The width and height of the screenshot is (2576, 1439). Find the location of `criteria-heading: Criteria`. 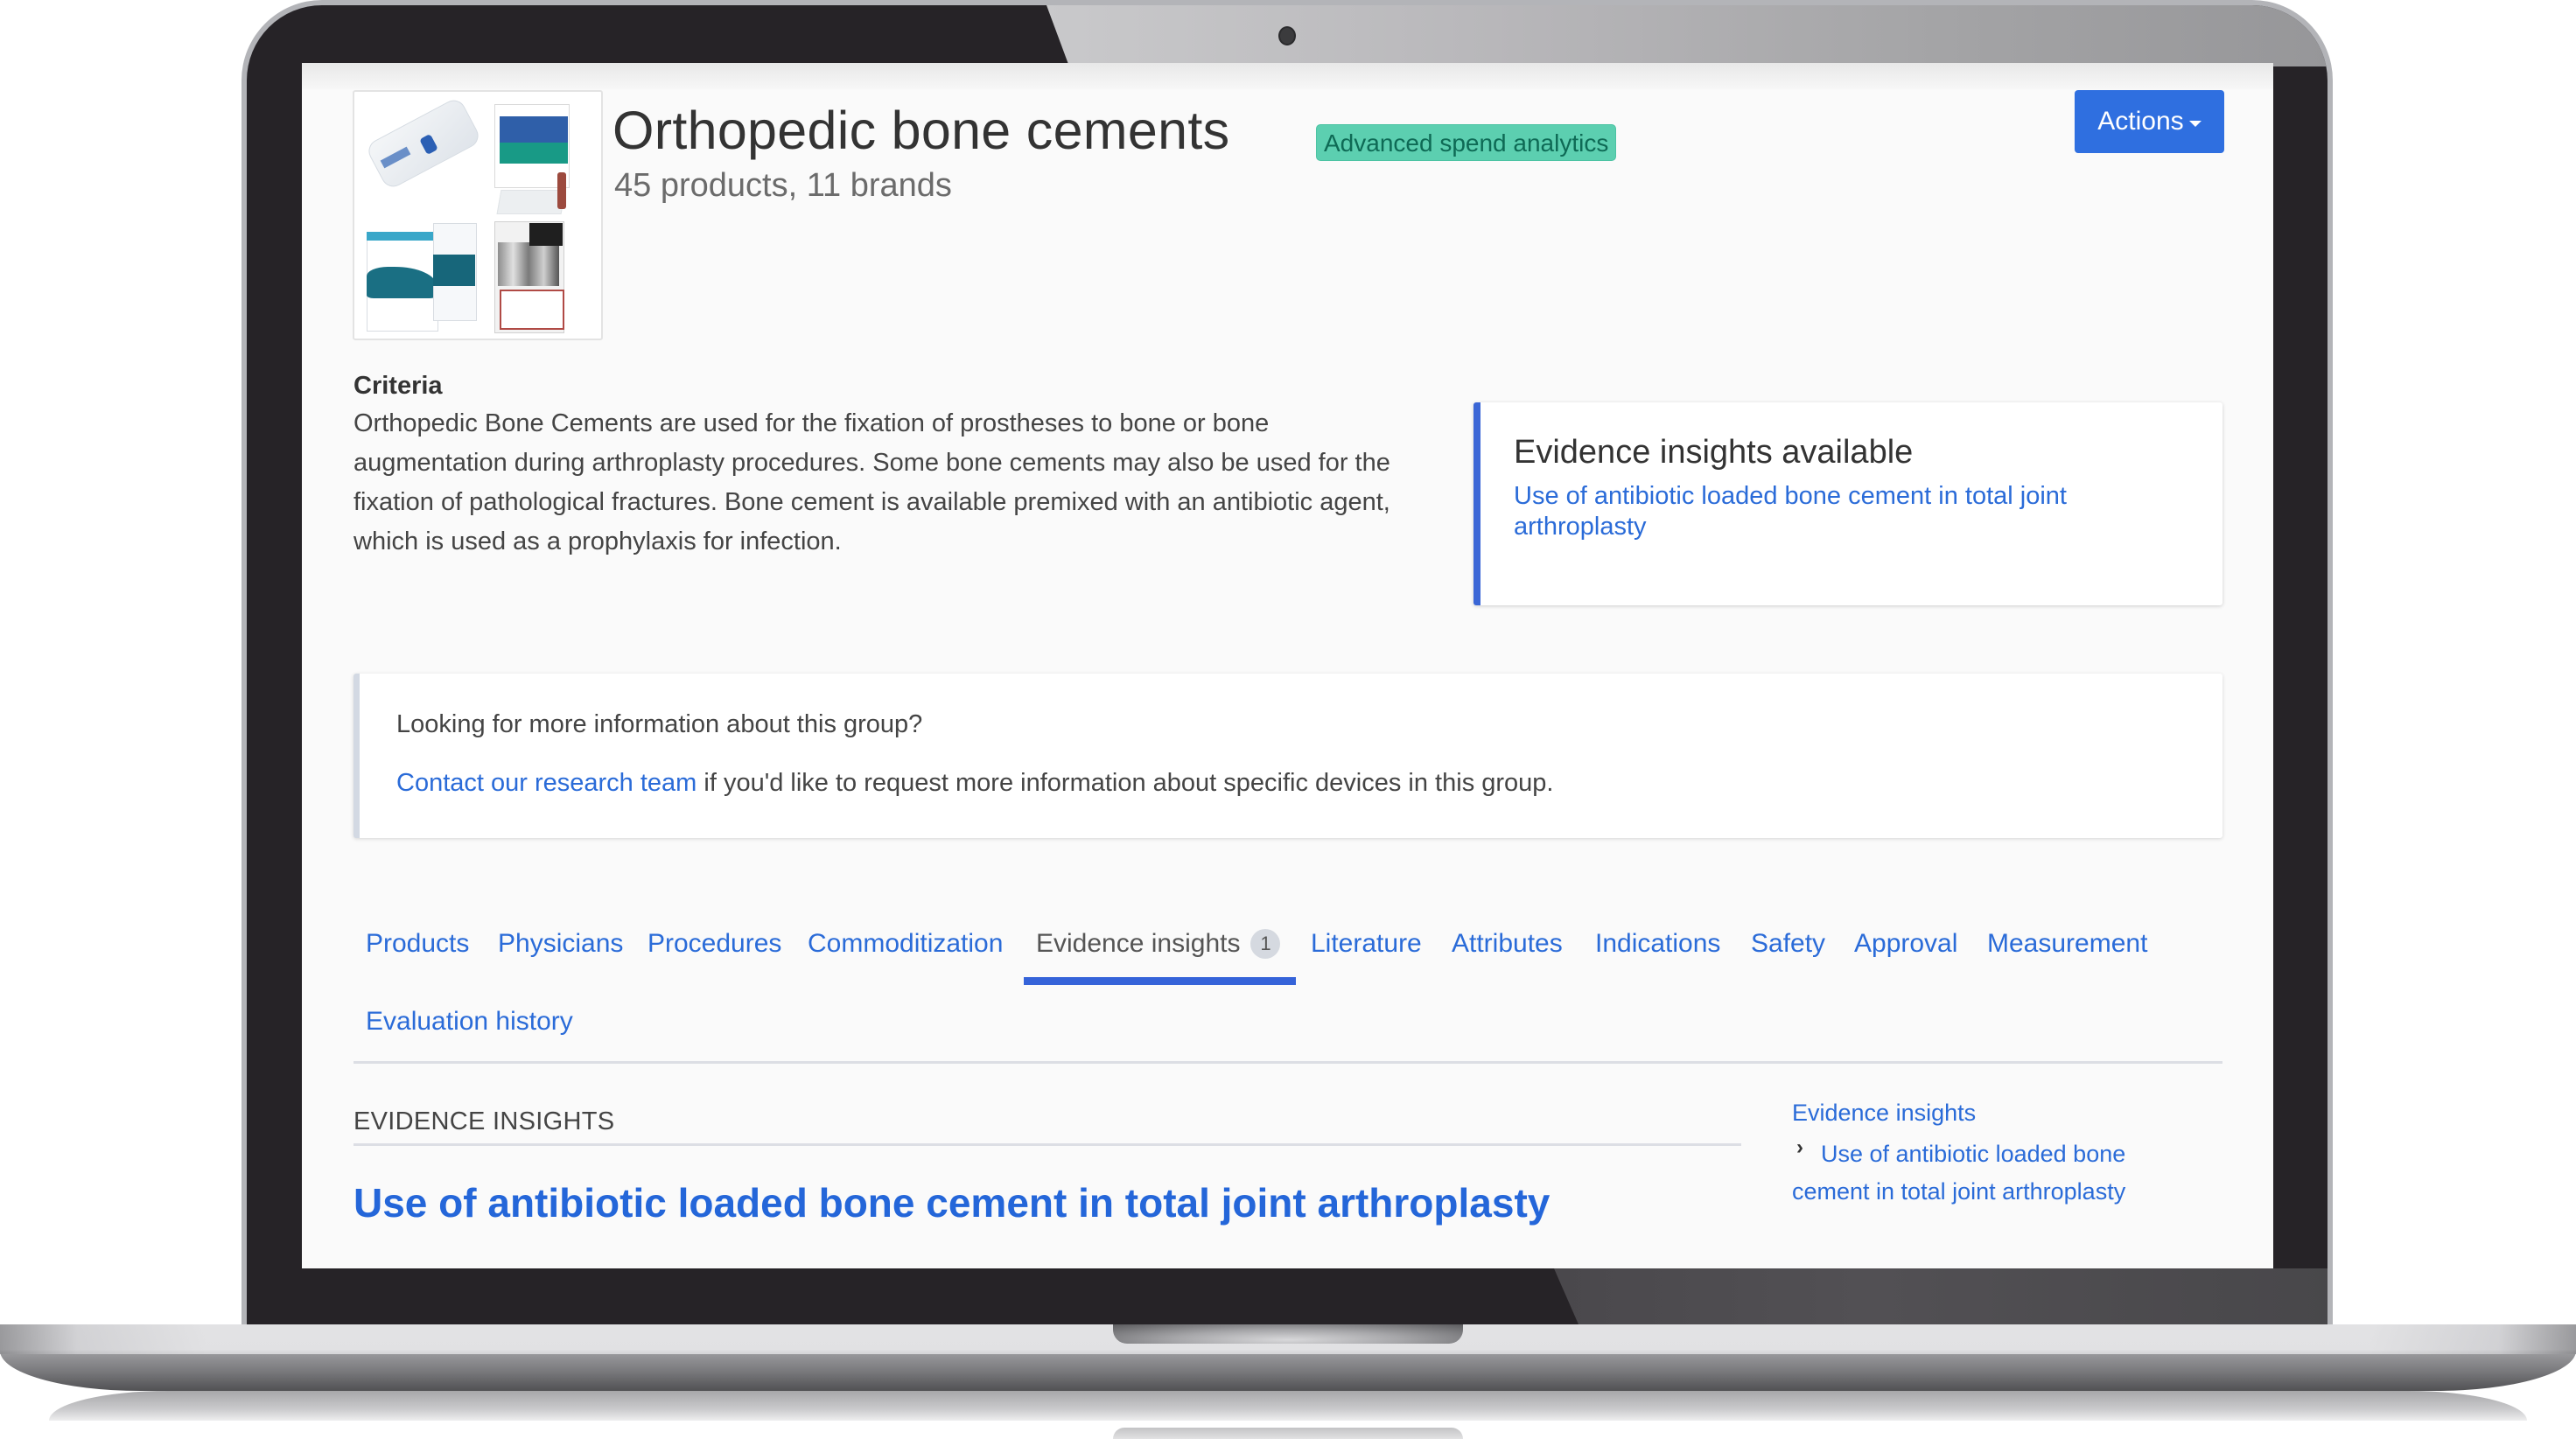

criteria-heading: Criteria is located at coordinates (398, 386).